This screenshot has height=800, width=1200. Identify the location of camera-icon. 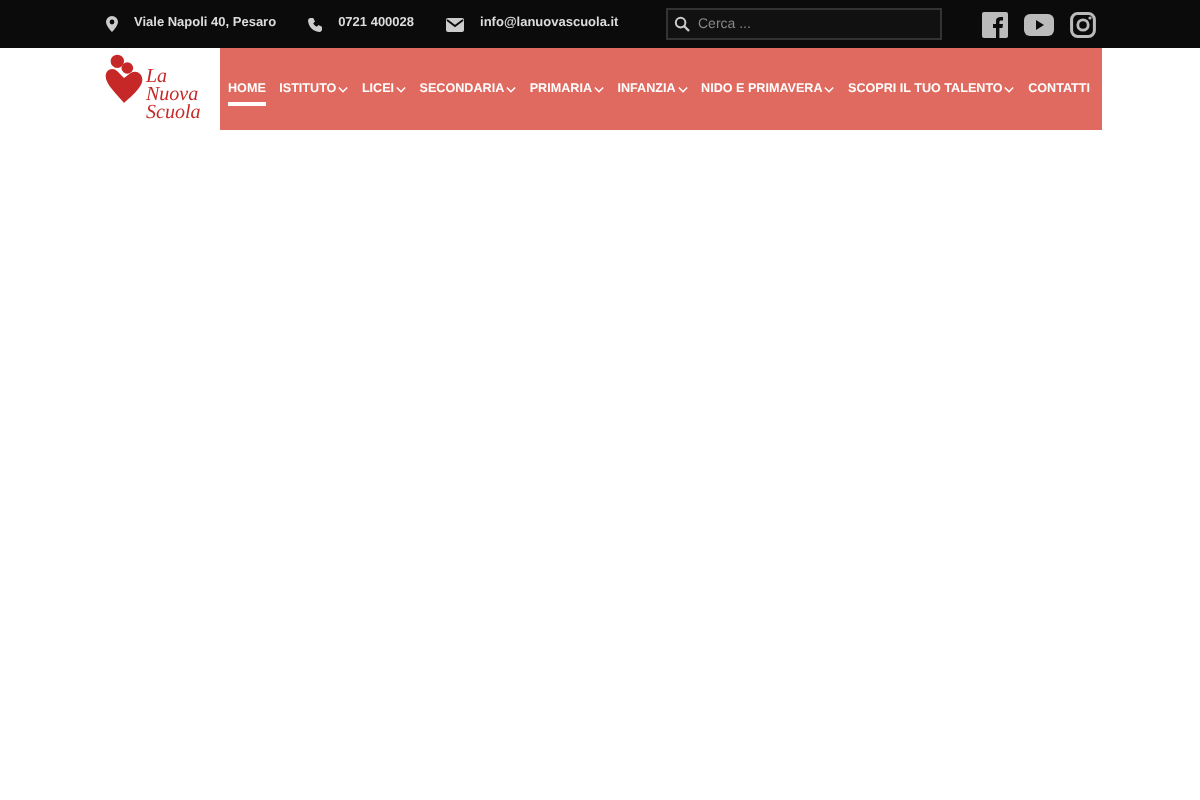
(1083, 24).